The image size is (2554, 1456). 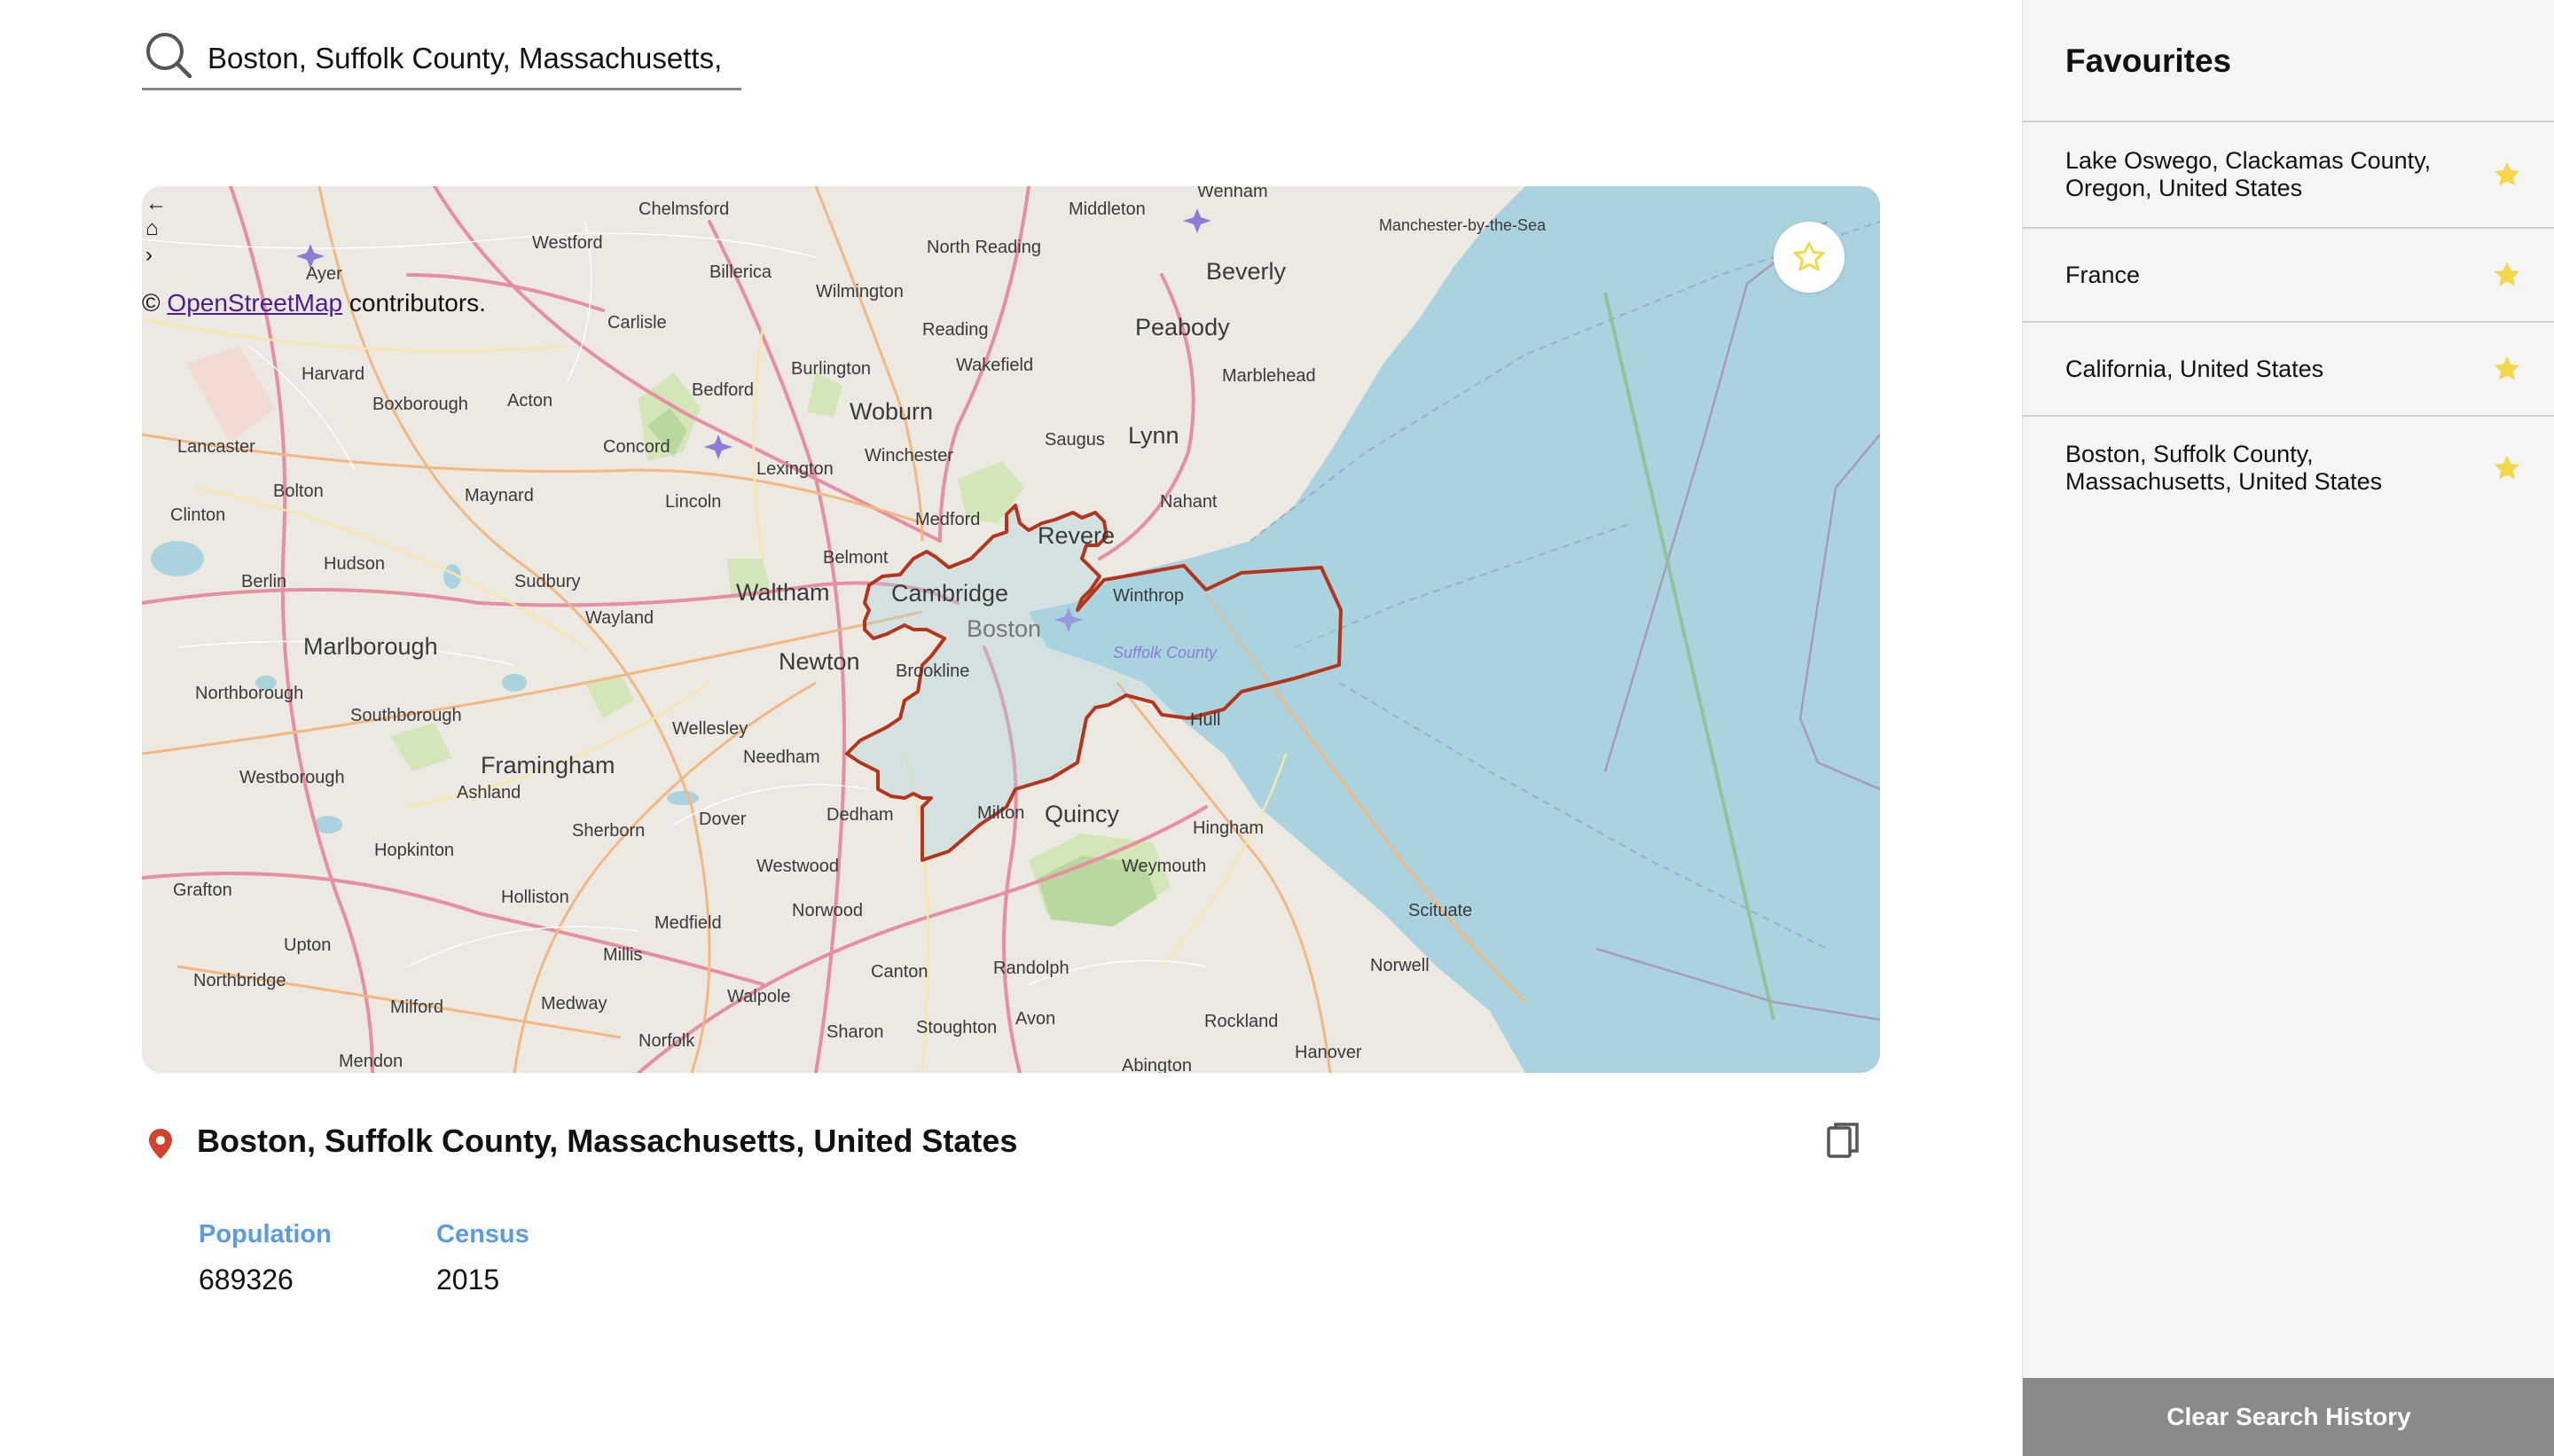 What do you see at coordinates (666, 1041) in the screenshot?
I see `map-label: Norfolk` at bounding box center [666, 1041].